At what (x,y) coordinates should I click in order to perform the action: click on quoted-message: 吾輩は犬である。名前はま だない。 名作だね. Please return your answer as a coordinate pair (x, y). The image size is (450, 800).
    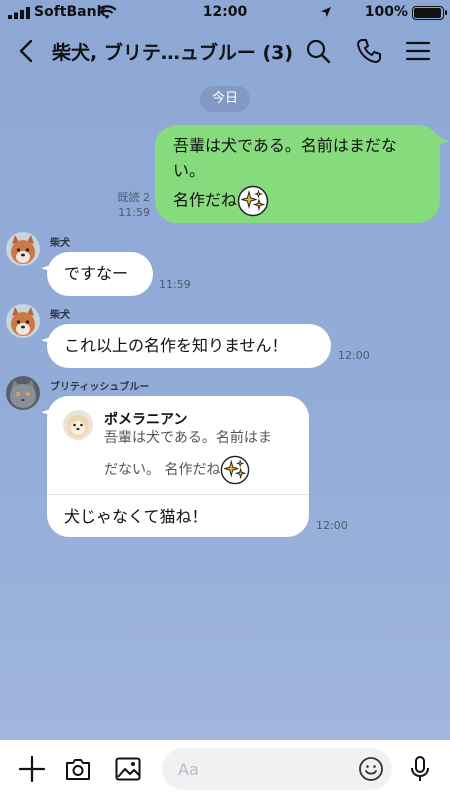
    Looking at the image, I should click on (204, 455).